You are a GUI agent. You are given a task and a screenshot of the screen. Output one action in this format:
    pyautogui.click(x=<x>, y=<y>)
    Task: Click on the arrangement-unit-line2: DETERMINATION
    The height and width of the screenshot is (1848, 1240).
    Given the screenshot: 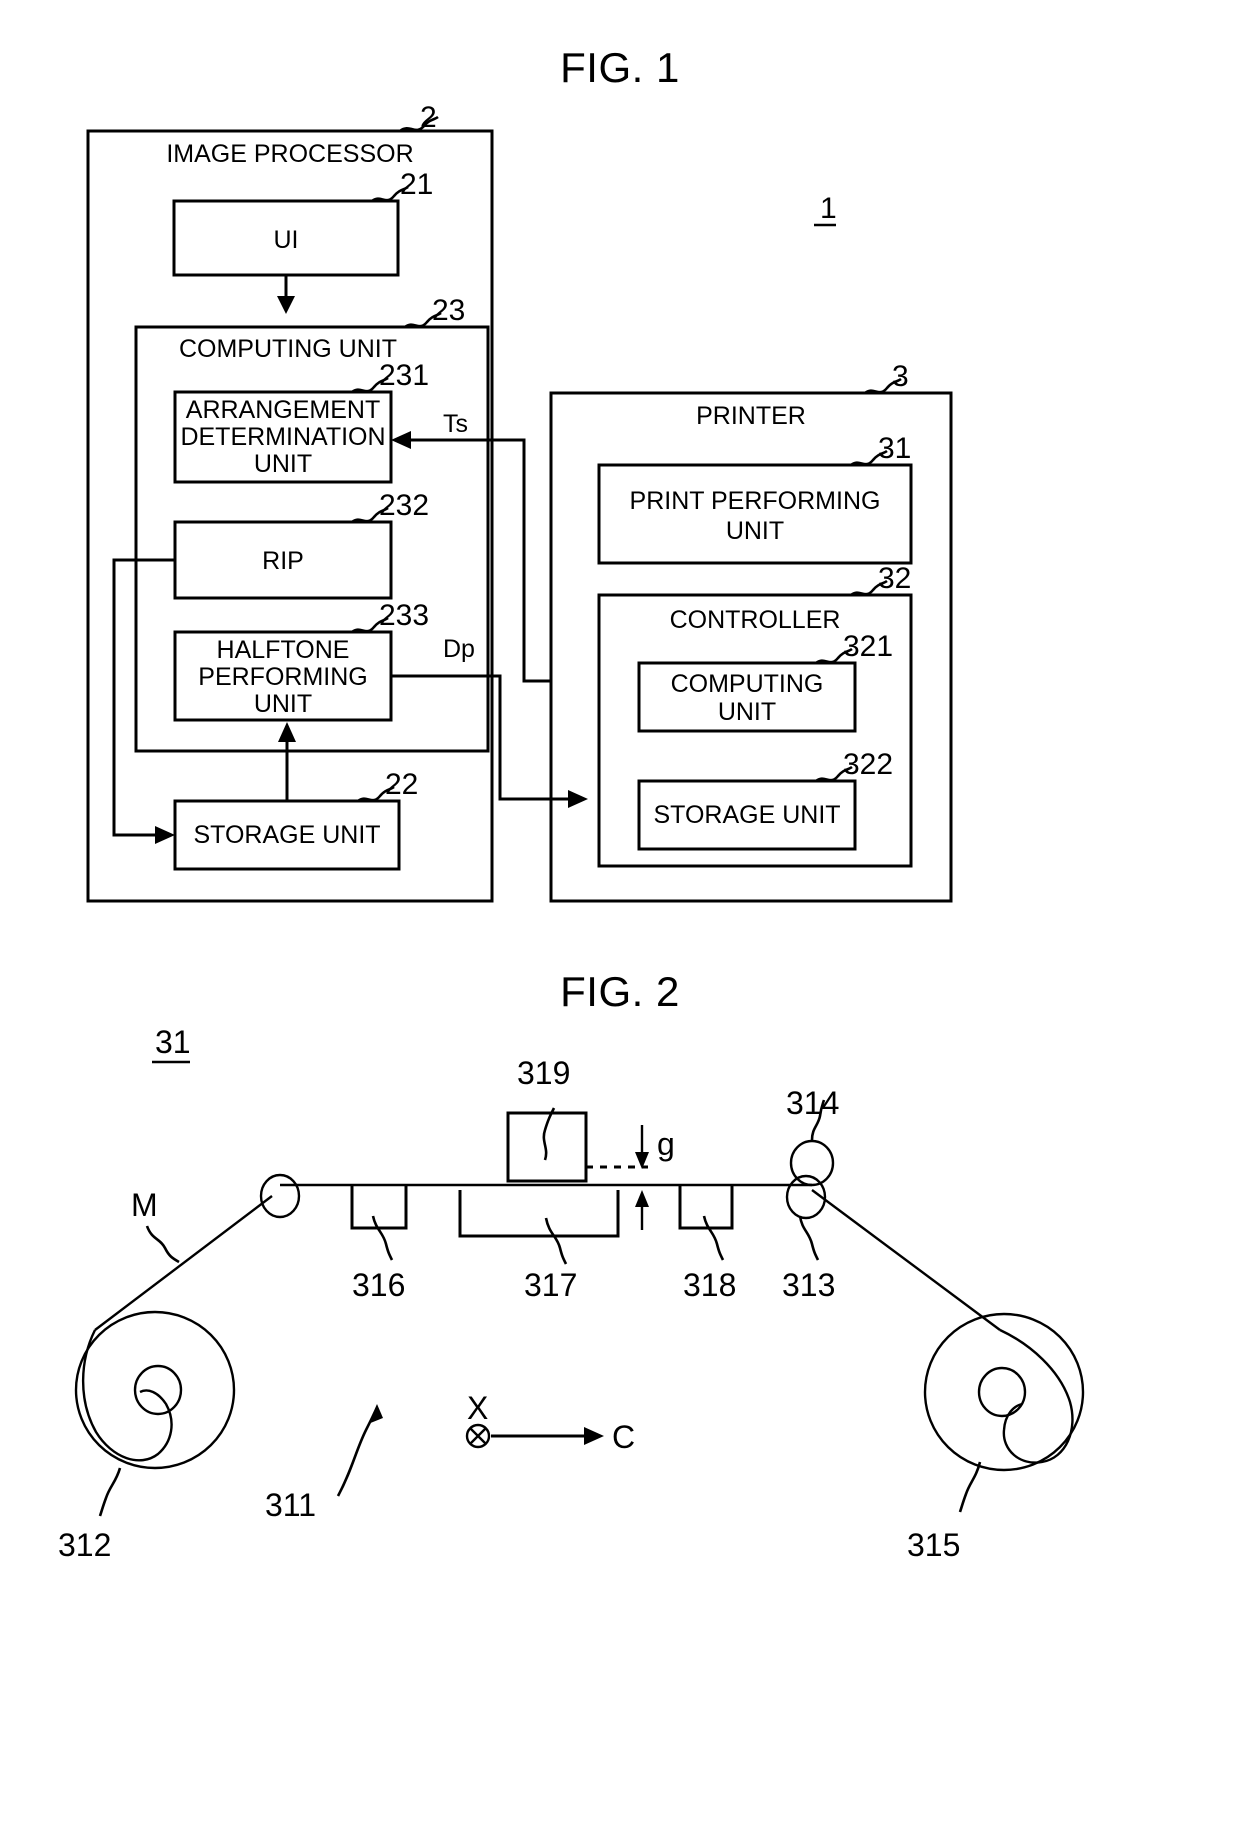 What is the action you would take?
    pyautogui.click(x=282, y=437)
    